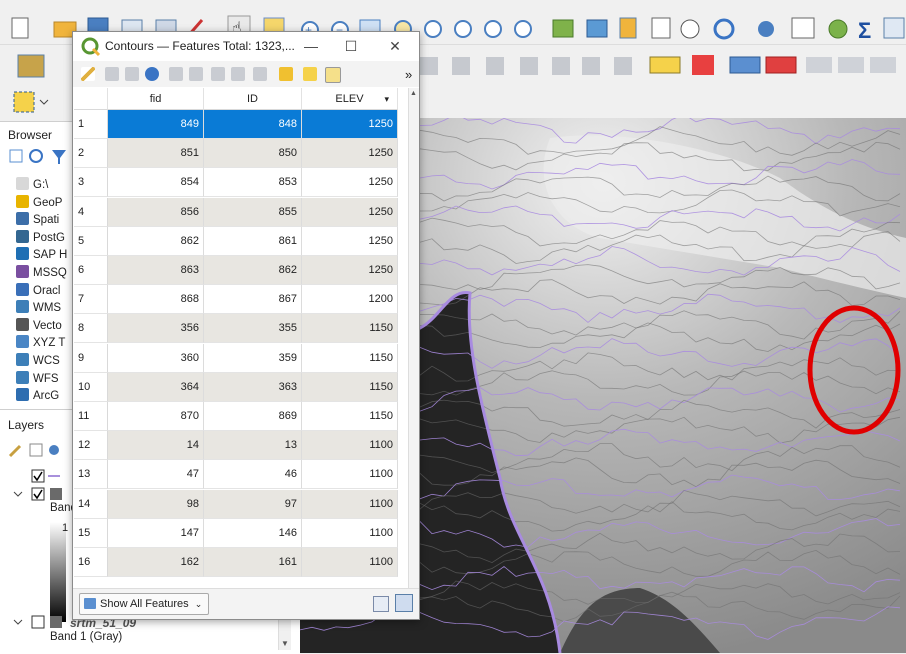 The width and height of the screenshot is (906, 654). Describe the element at coordinates (156, 124) in the screenshot. I see `cell-fid: 849` at that location.